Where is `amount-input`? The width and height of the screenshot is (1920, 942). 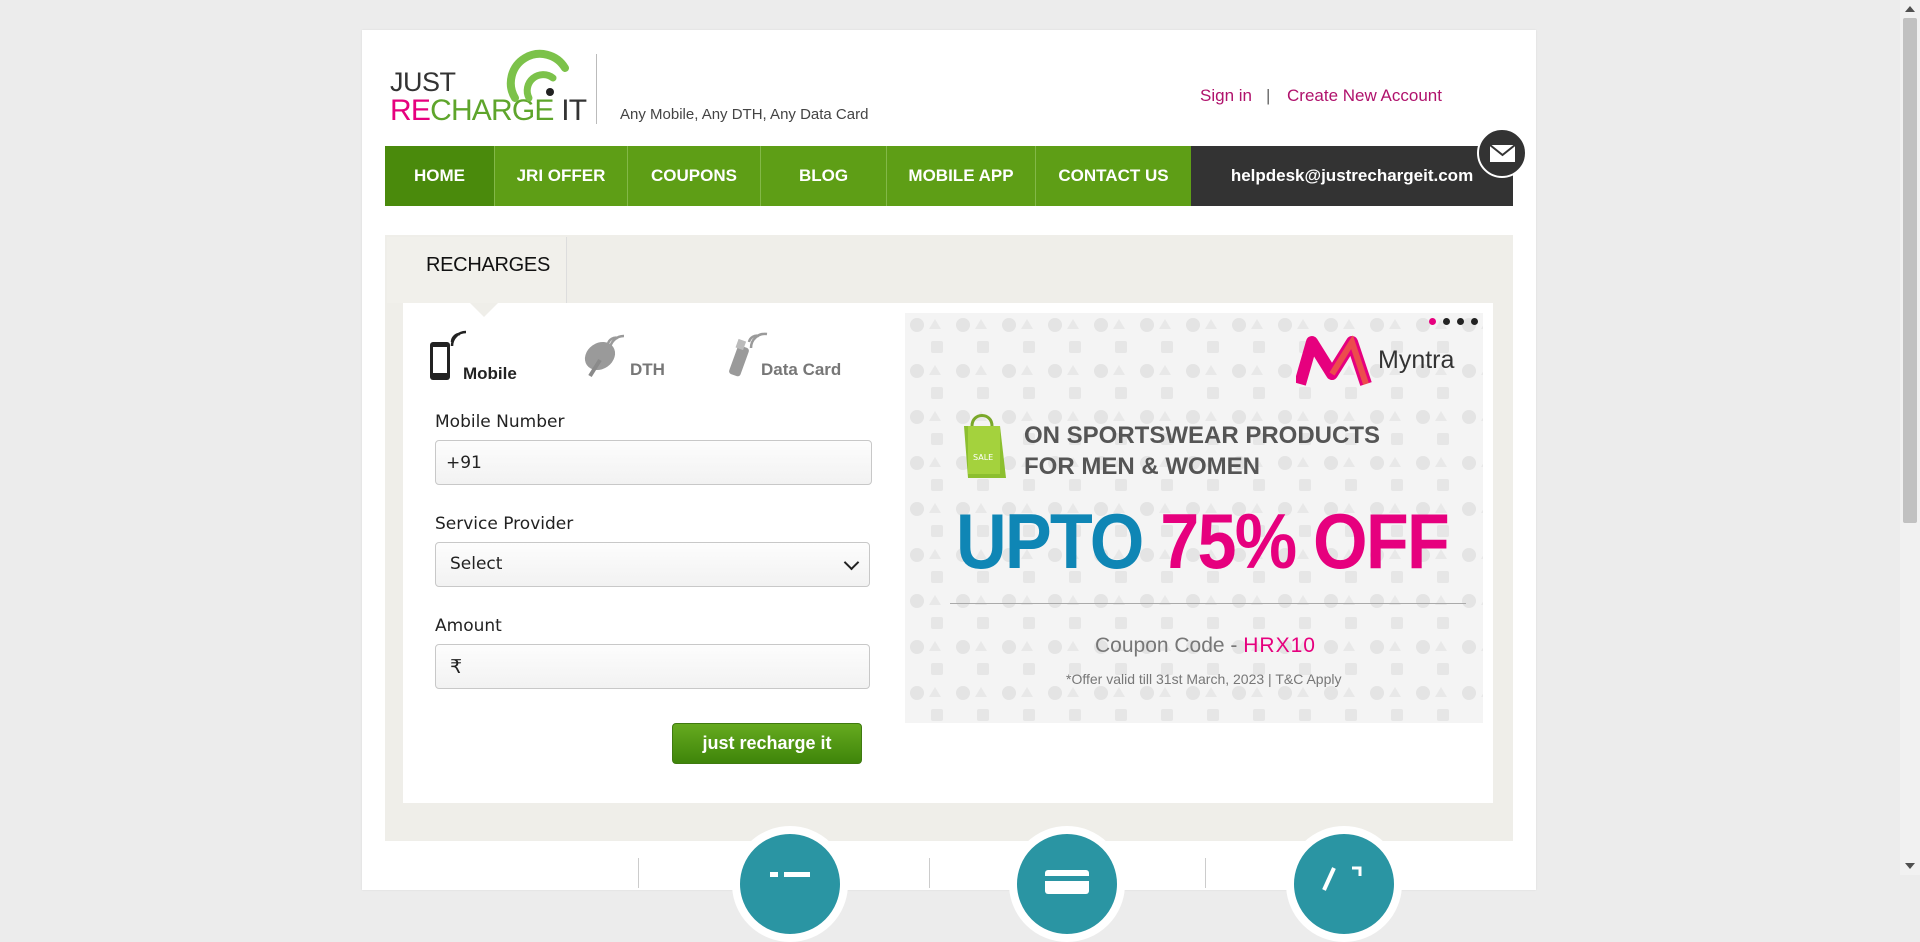 amount-input is located at coordinates (652, 666).